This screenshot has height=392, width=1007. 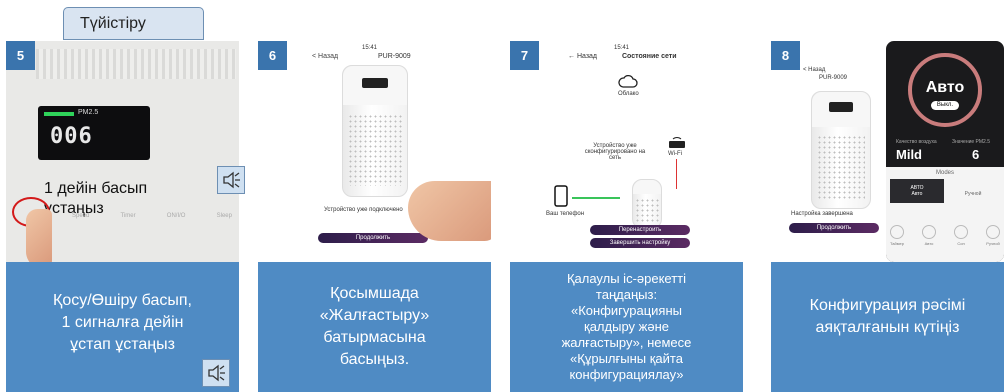 I want to click on mode-manual-label: Ручной, so click(x=973, y=194).